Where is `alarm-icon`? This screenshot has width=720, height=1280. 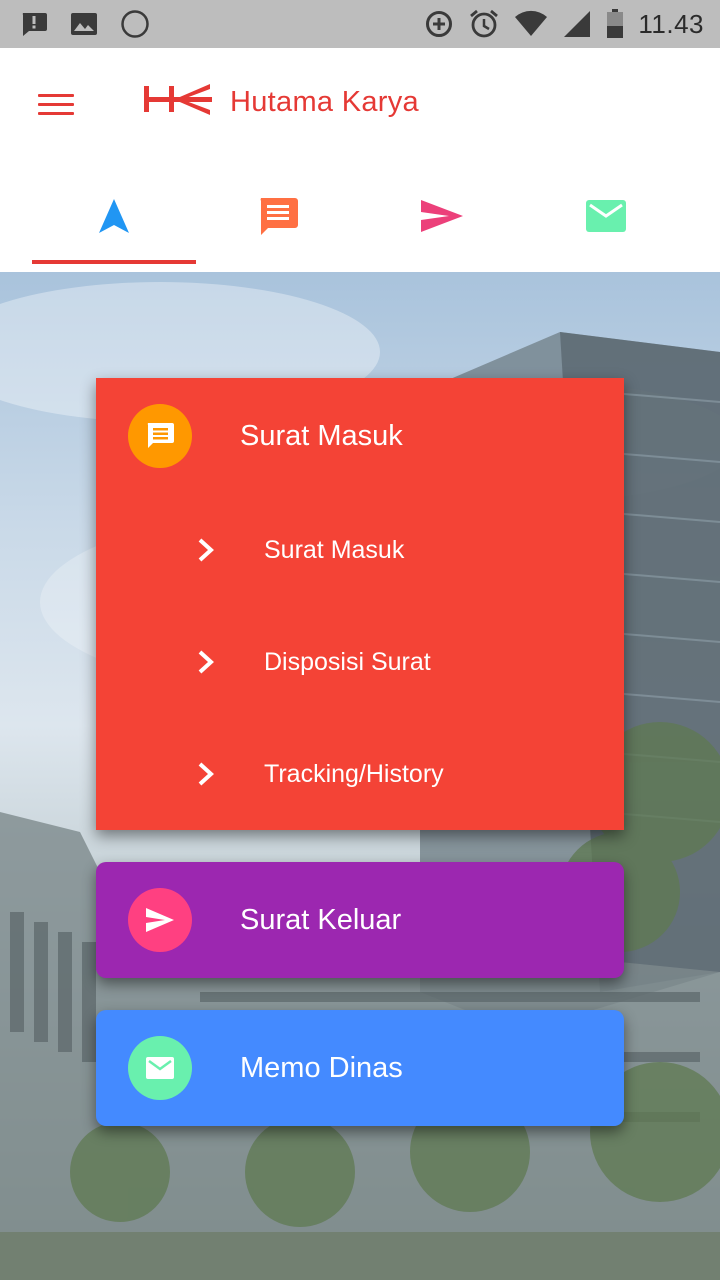
alarm-icon is located at coordinates (484, 24).